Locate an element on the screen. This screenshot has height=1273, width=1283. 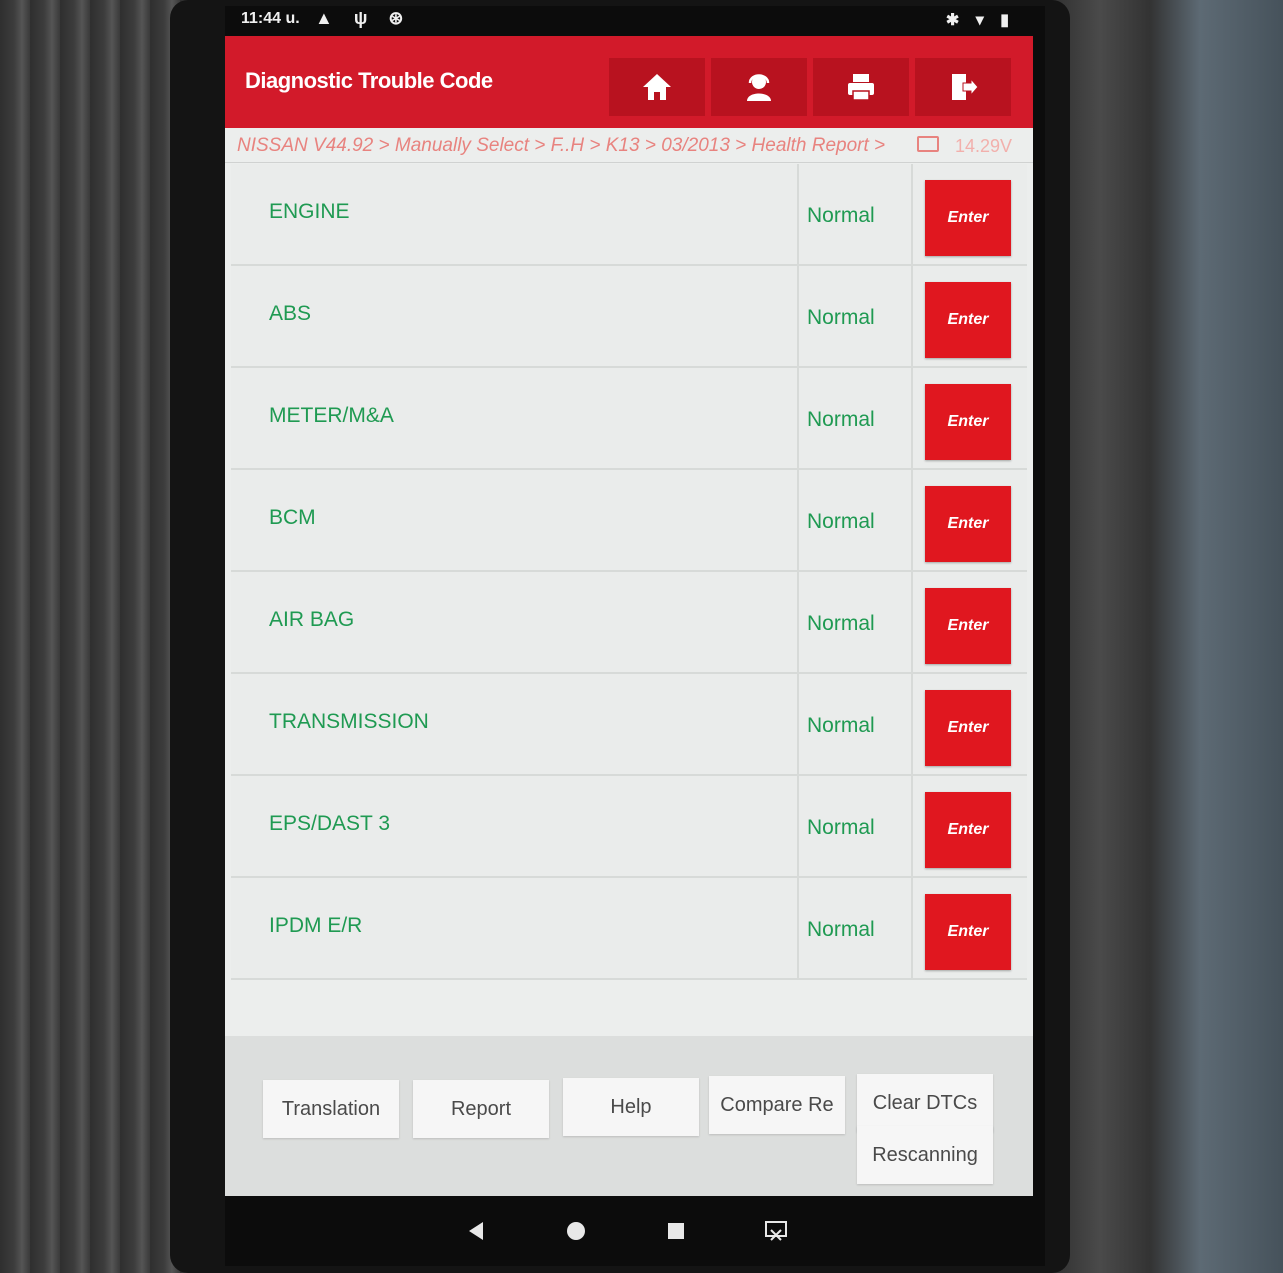
system-row: ENGINE Normal Enter is located at coordinates (629, 215).